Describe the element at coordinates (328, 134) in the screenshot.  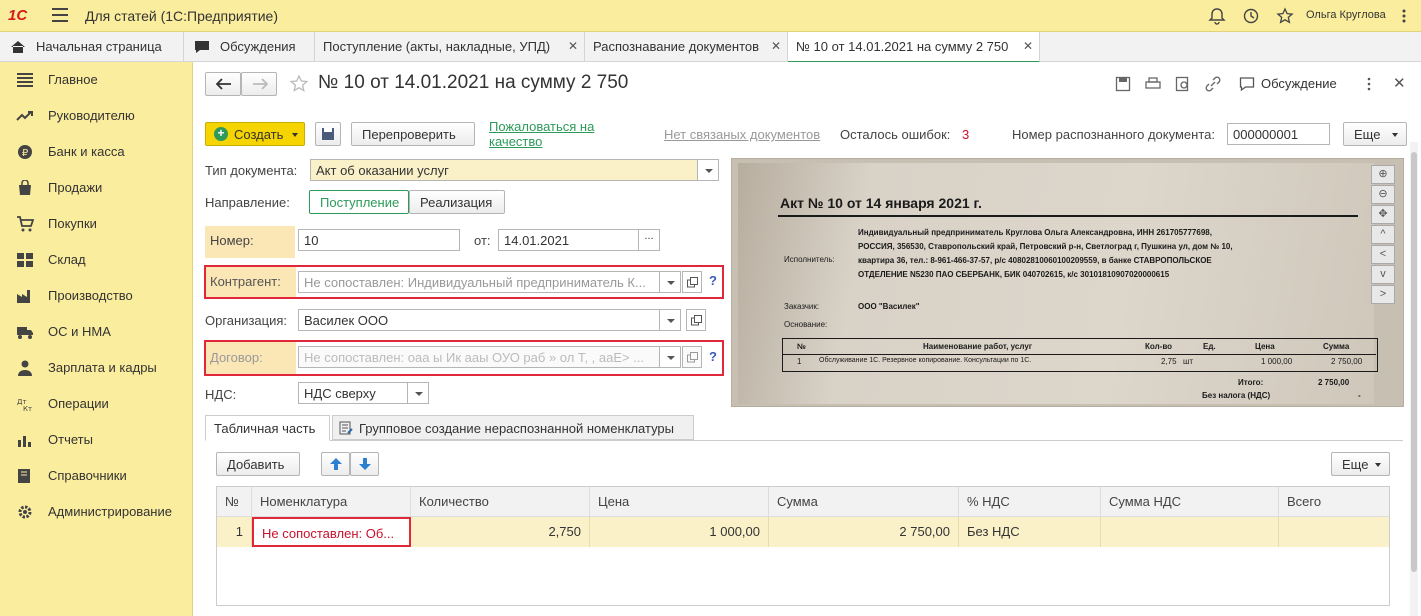
I see `save-button` at that location.